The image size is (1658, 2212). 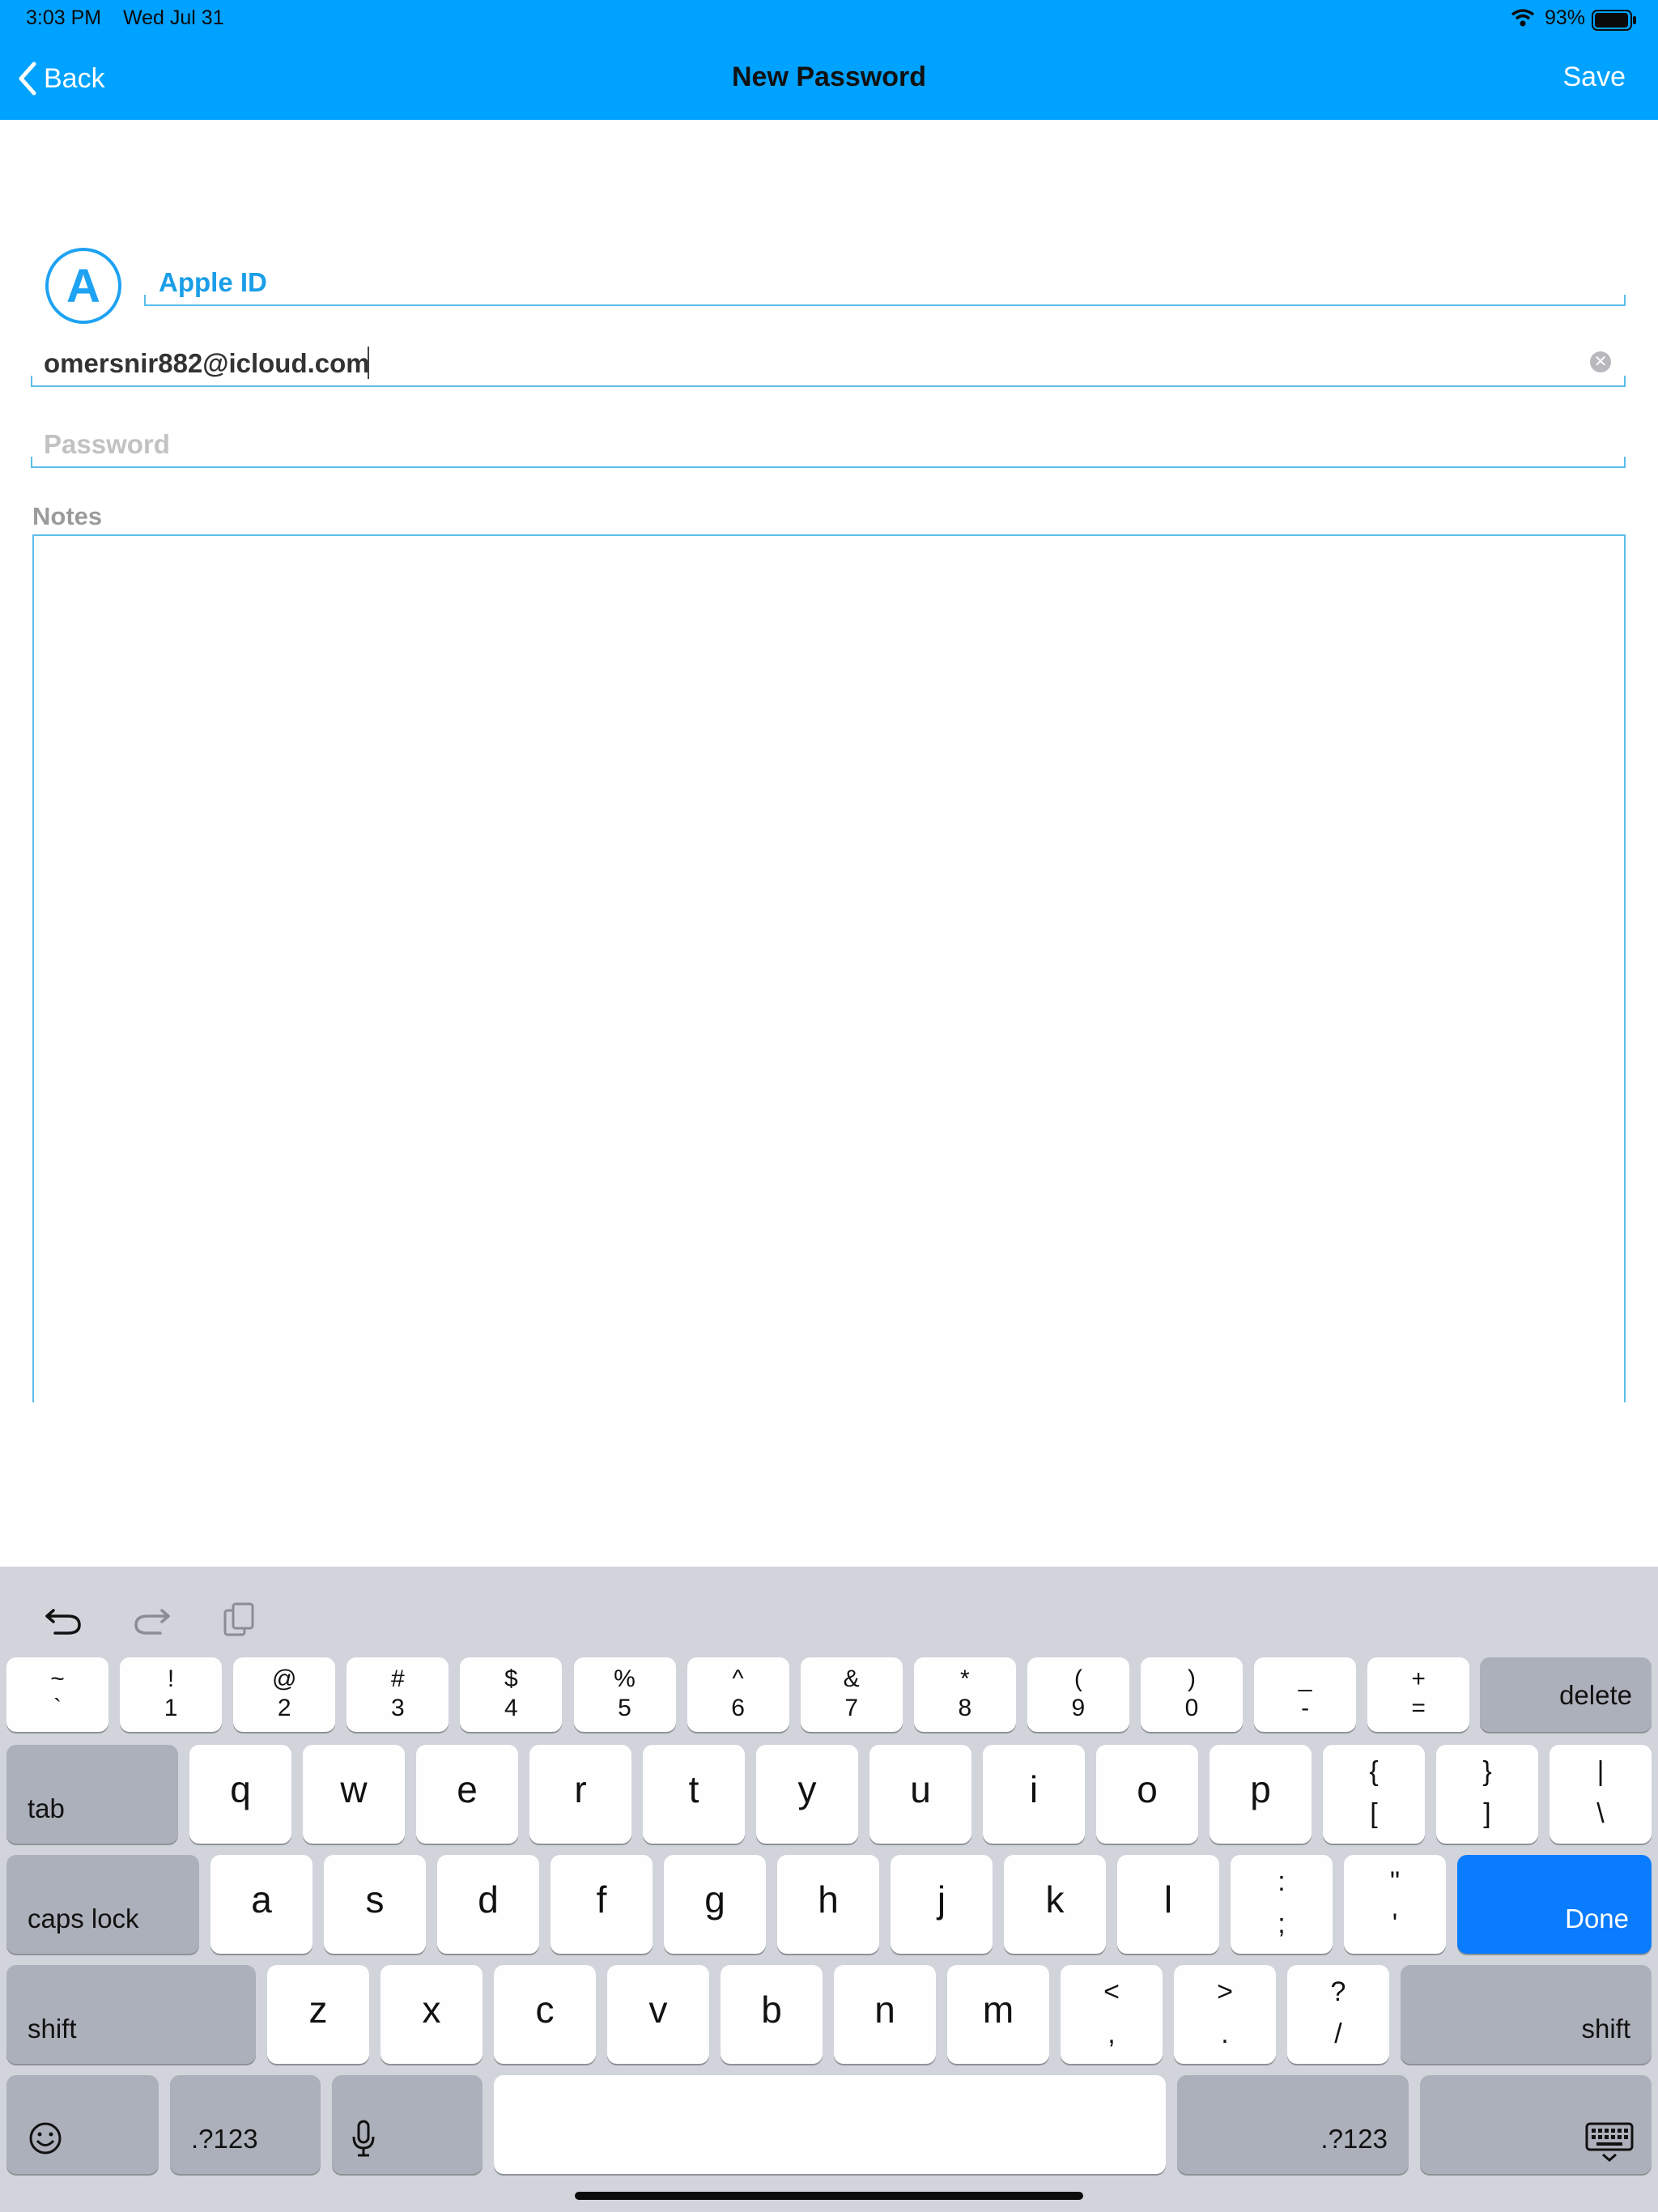 I want to click on key-shift-symbol: ", so click(x=1395, y=1881).